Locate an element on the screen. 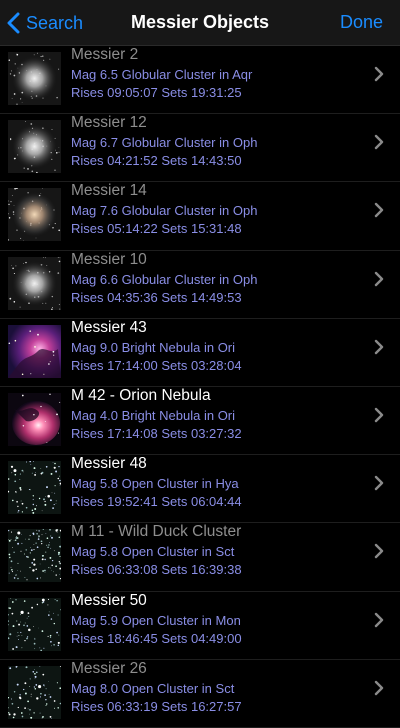 The image size is (400, 728). object-description: Mag 5.9 Open Cluster in Mon is located at coordinates (156, 620).